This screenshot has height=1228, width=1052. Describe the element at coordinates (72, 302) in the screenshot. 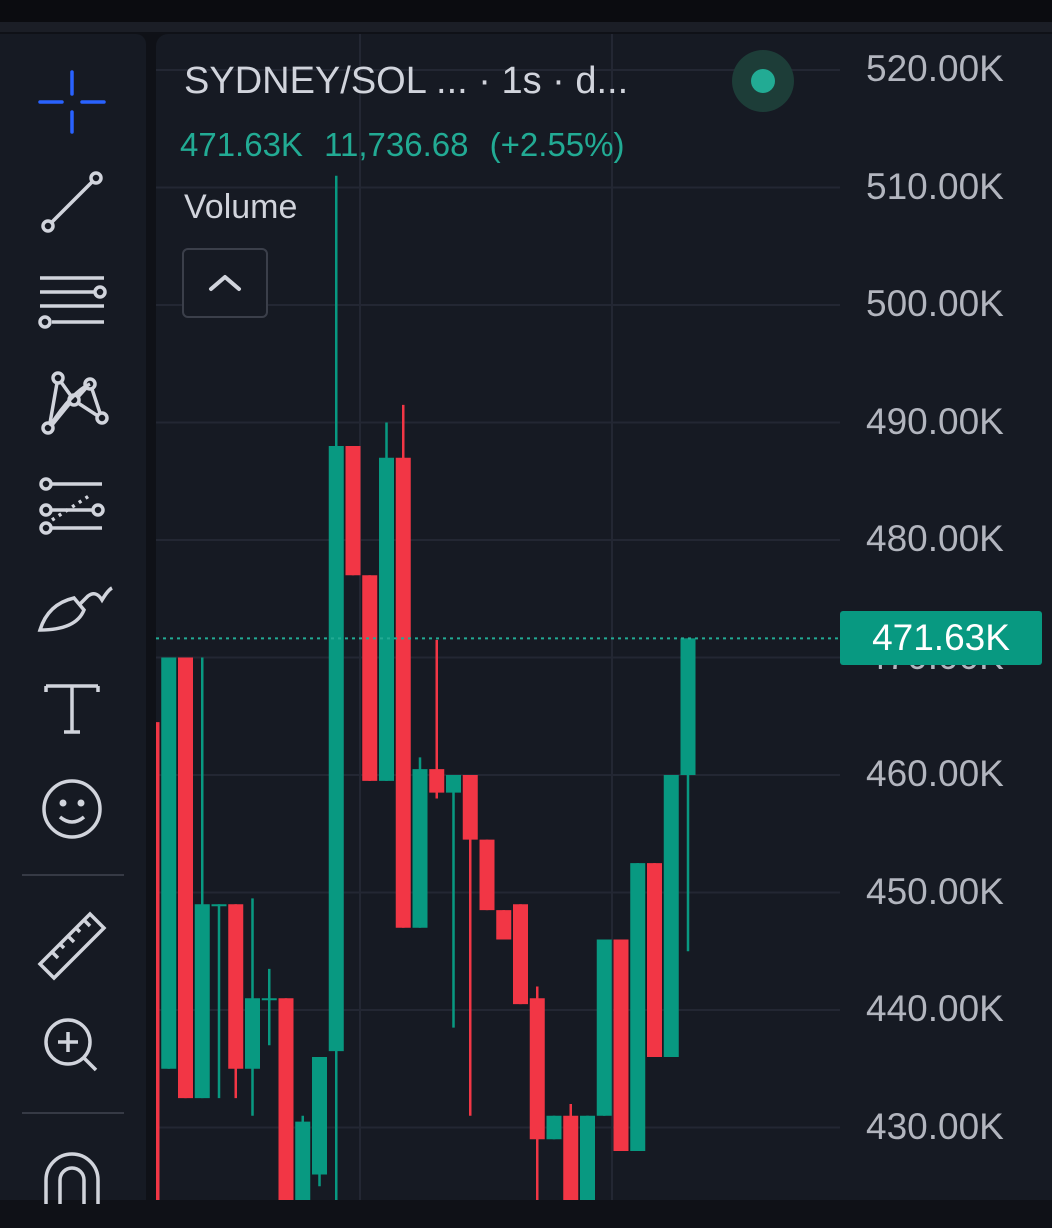

I see `parallel-lines-icon` at that location.